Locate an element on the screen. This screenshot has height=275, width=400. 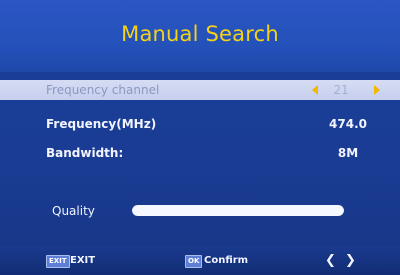
nav-left-icon: ❮ is located at coordinates (330, 260).